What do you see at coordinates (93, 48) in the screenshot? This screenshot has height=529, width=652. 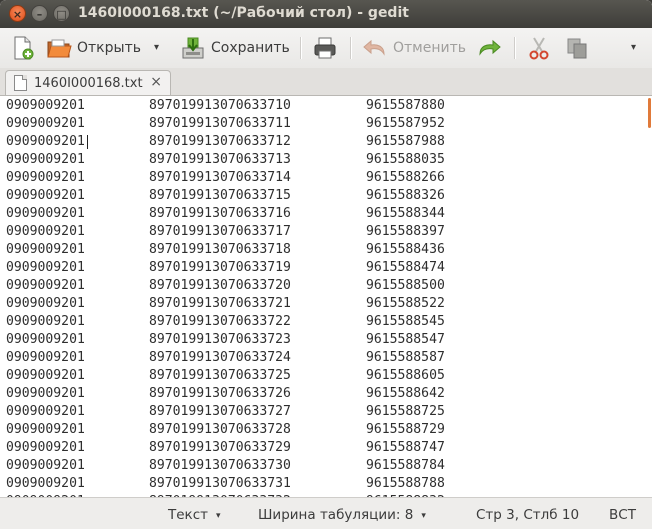 I see `open-button: Открыть` at bounding box center [93, 48].